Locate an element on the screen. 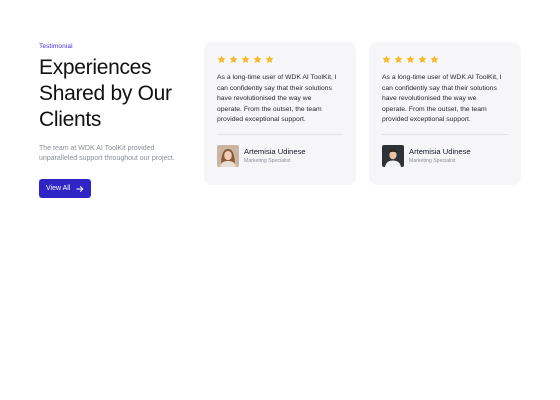 The image size is (560, 400). headline-line: Experiences is located at coordinates (95, 67).